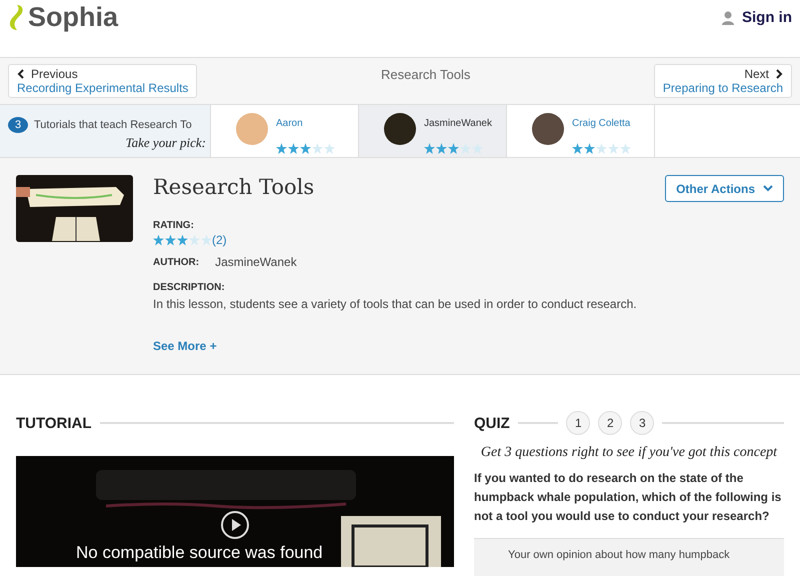 This screenshot has width=800, height=576. I want to click on section-heading: TUTORIAL, so click(54, 423).